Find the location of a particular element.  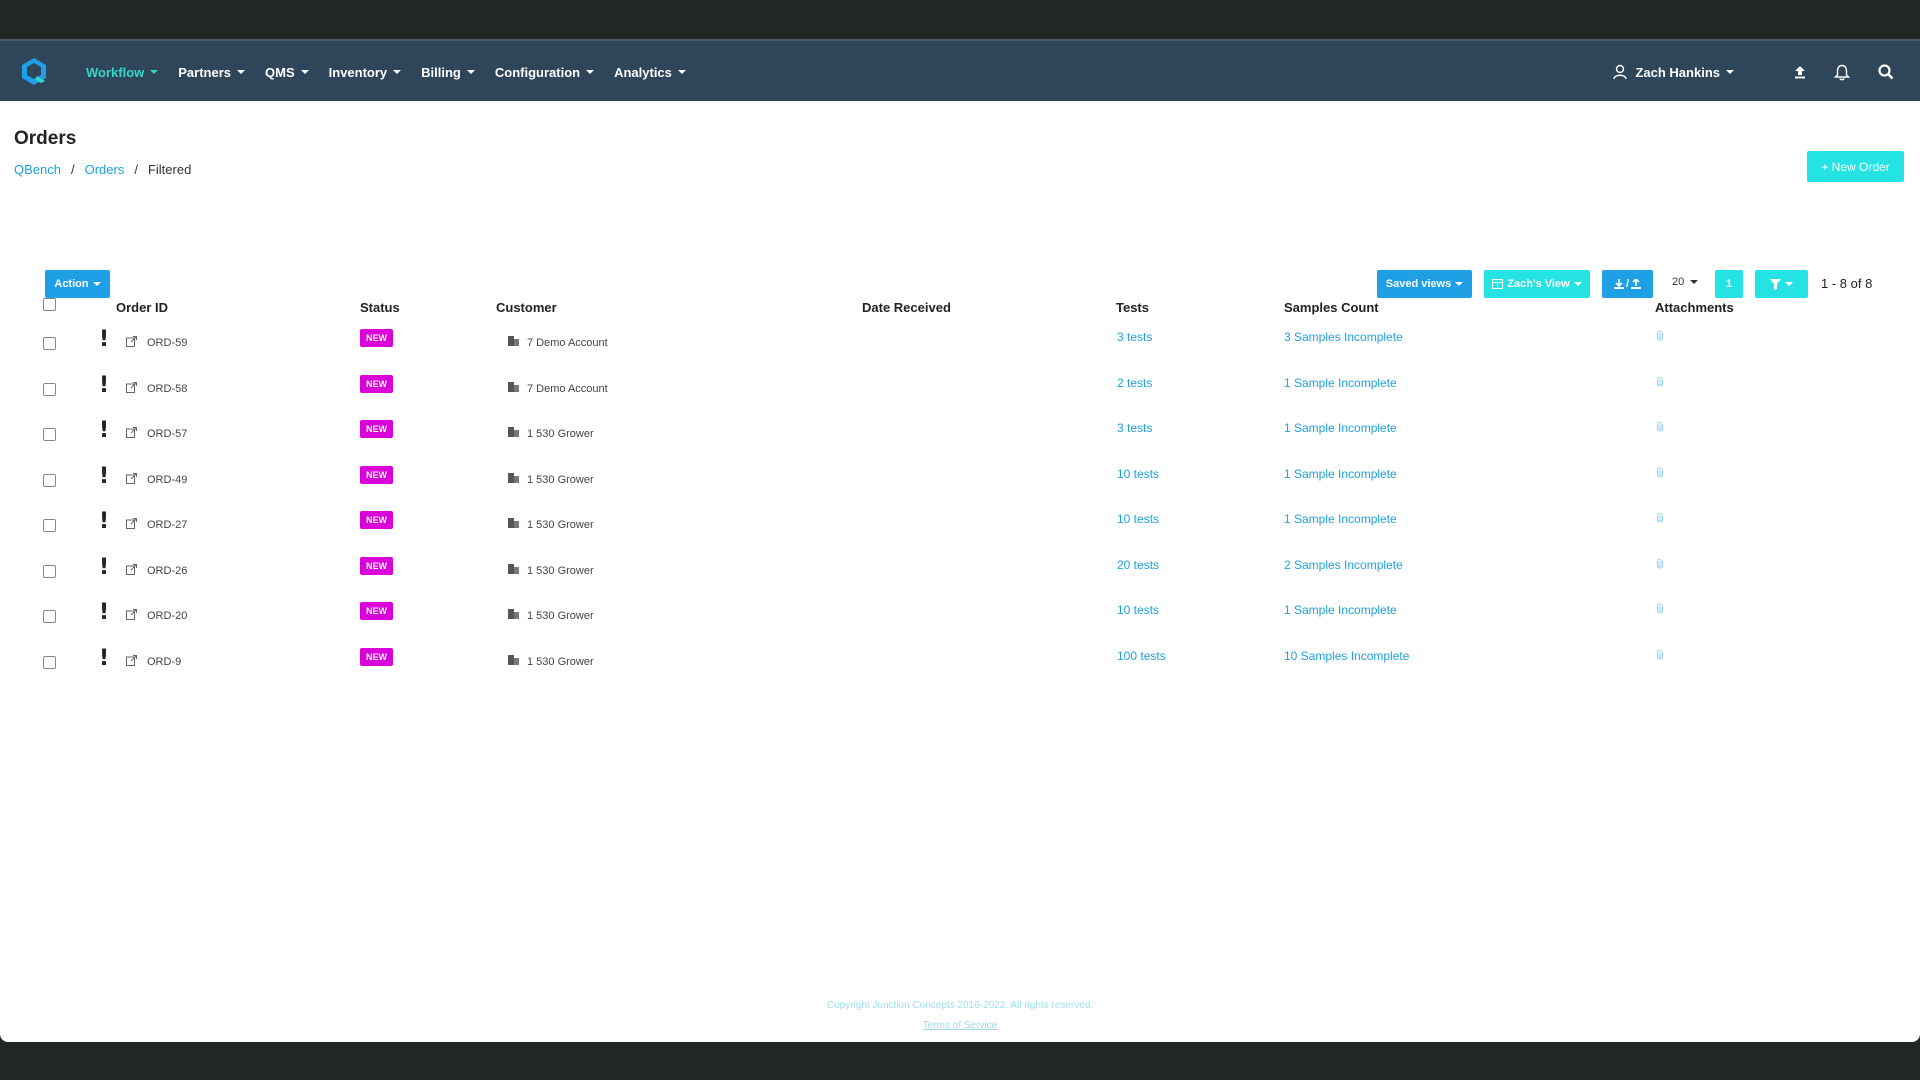

tests-link: 2 tests is located at coordinates (1134, 383).